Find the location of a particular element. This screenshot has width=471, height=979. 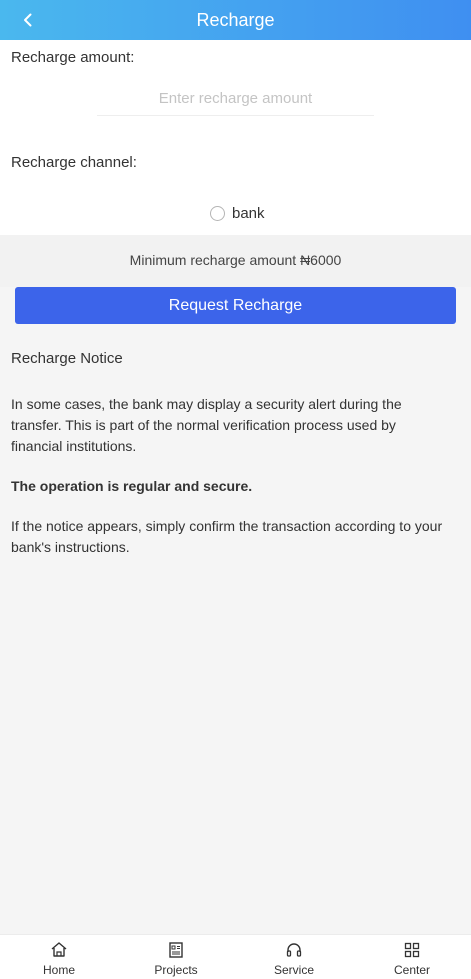

home-icon is located at coordinates (59, 949).